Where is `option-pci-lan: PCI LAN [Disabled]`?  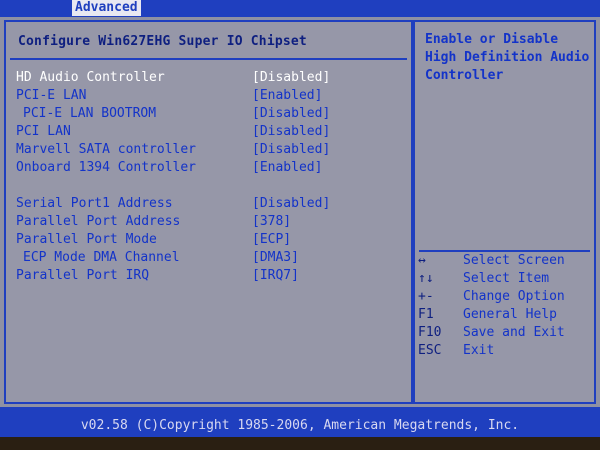 option-pci-lan: PCI LAN [Disabled] is located at coordinates (211, 132).